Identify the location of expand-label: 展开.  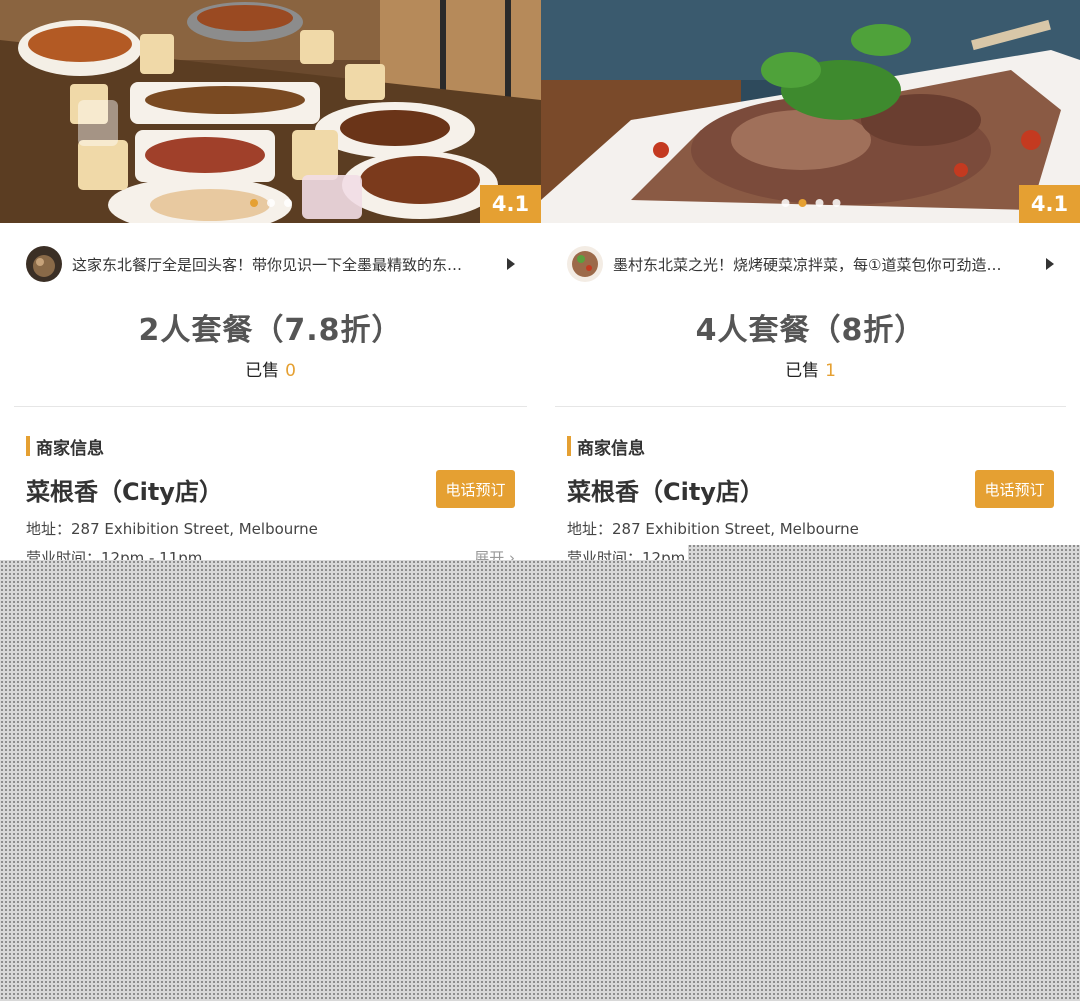
(489, 554).